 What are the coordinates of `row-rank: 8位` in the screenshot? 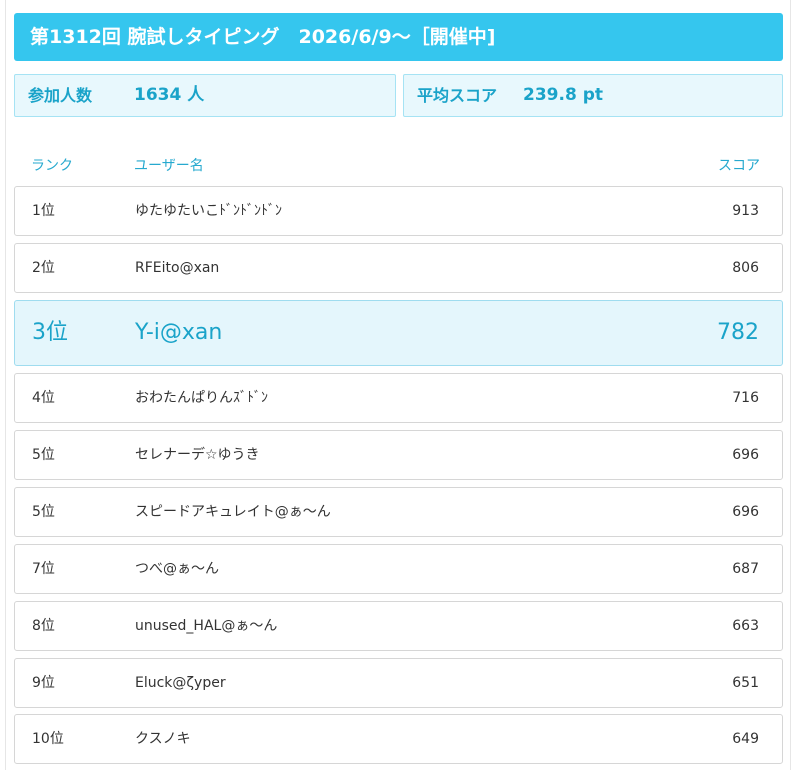 It's located at (43, 626).